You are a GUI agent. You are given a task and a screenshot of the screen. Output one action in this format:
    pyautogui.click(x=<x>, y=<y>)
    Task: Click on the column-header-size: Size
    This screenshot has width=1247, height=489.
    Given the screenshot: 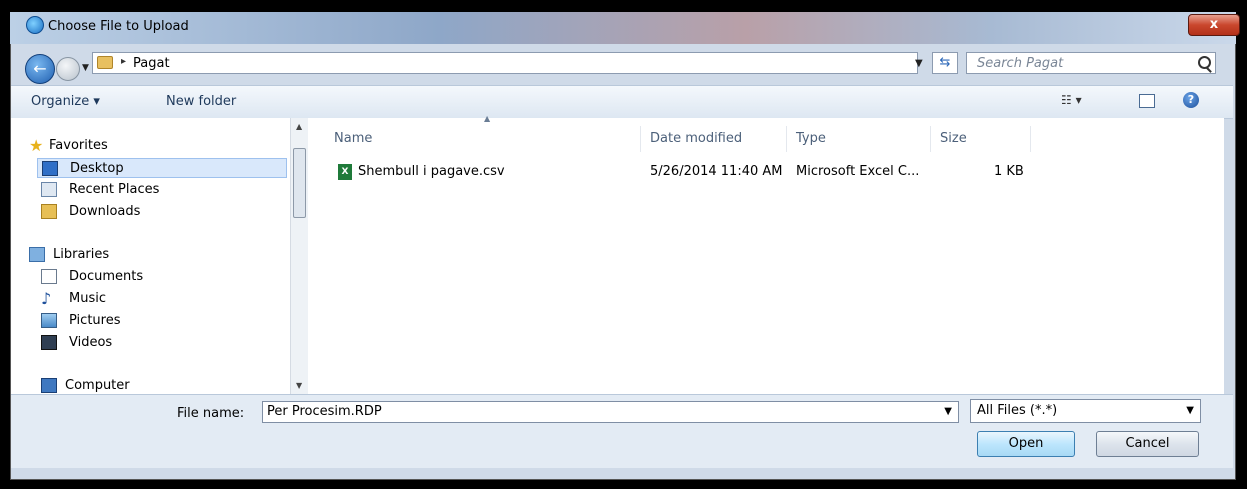 What is the action you would take?
    pyautogui.click(x=953, y=138)
    